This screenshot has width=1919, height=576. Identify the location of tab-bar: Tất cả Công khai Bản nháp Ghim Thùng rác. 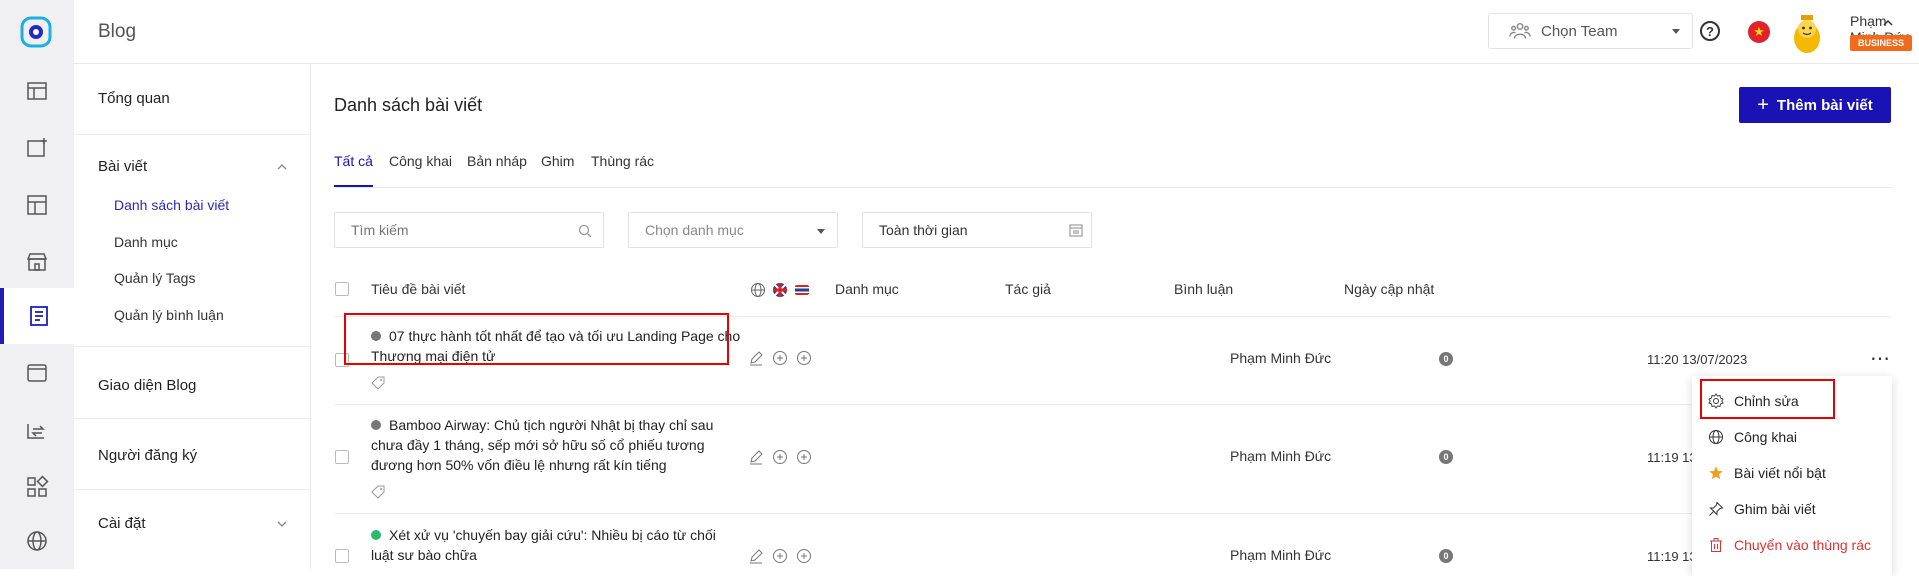
(1112, 169).